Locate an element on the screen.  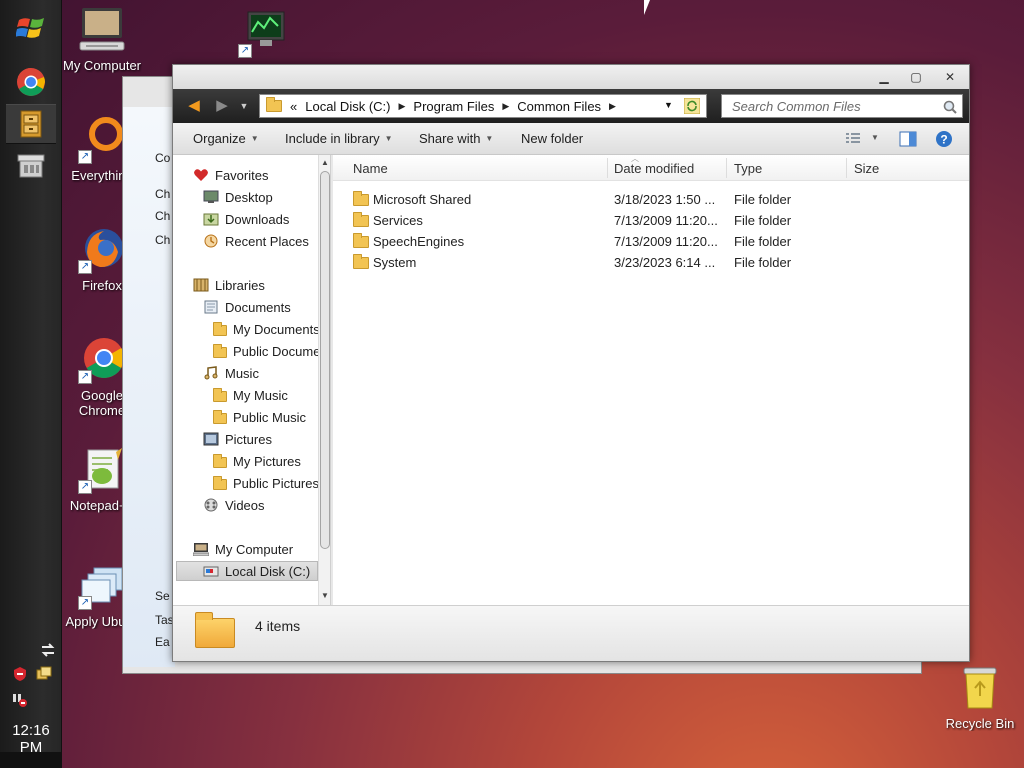
minimize-button: ▁ is located at coordinates (884, 77).